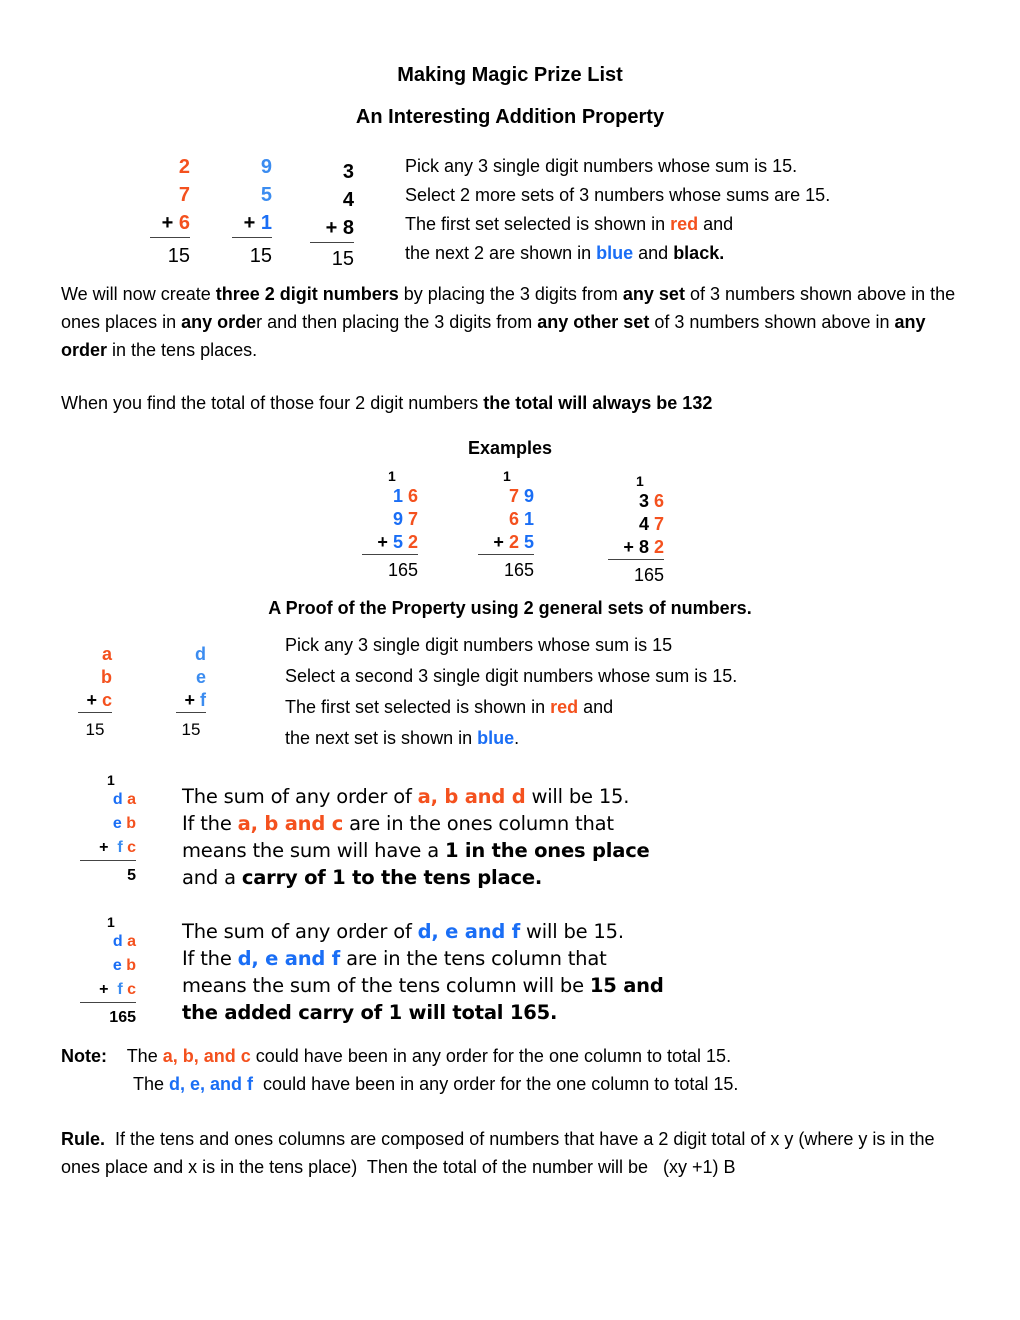 Image resolution: width=1020 pixels, height=1320 pixels. I want to click on digit: 9, so click(266, 167).